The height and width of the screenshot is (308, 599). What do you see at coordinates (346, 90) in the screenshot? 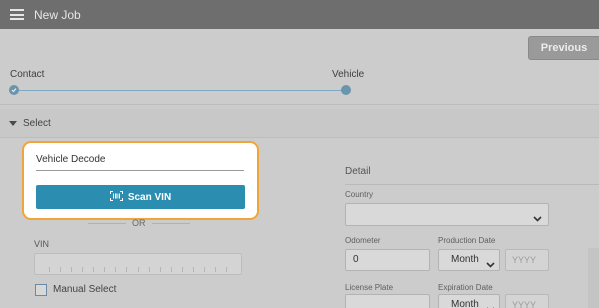
I see `step-vehicle-current-icon` at bounding box center [346, 90].